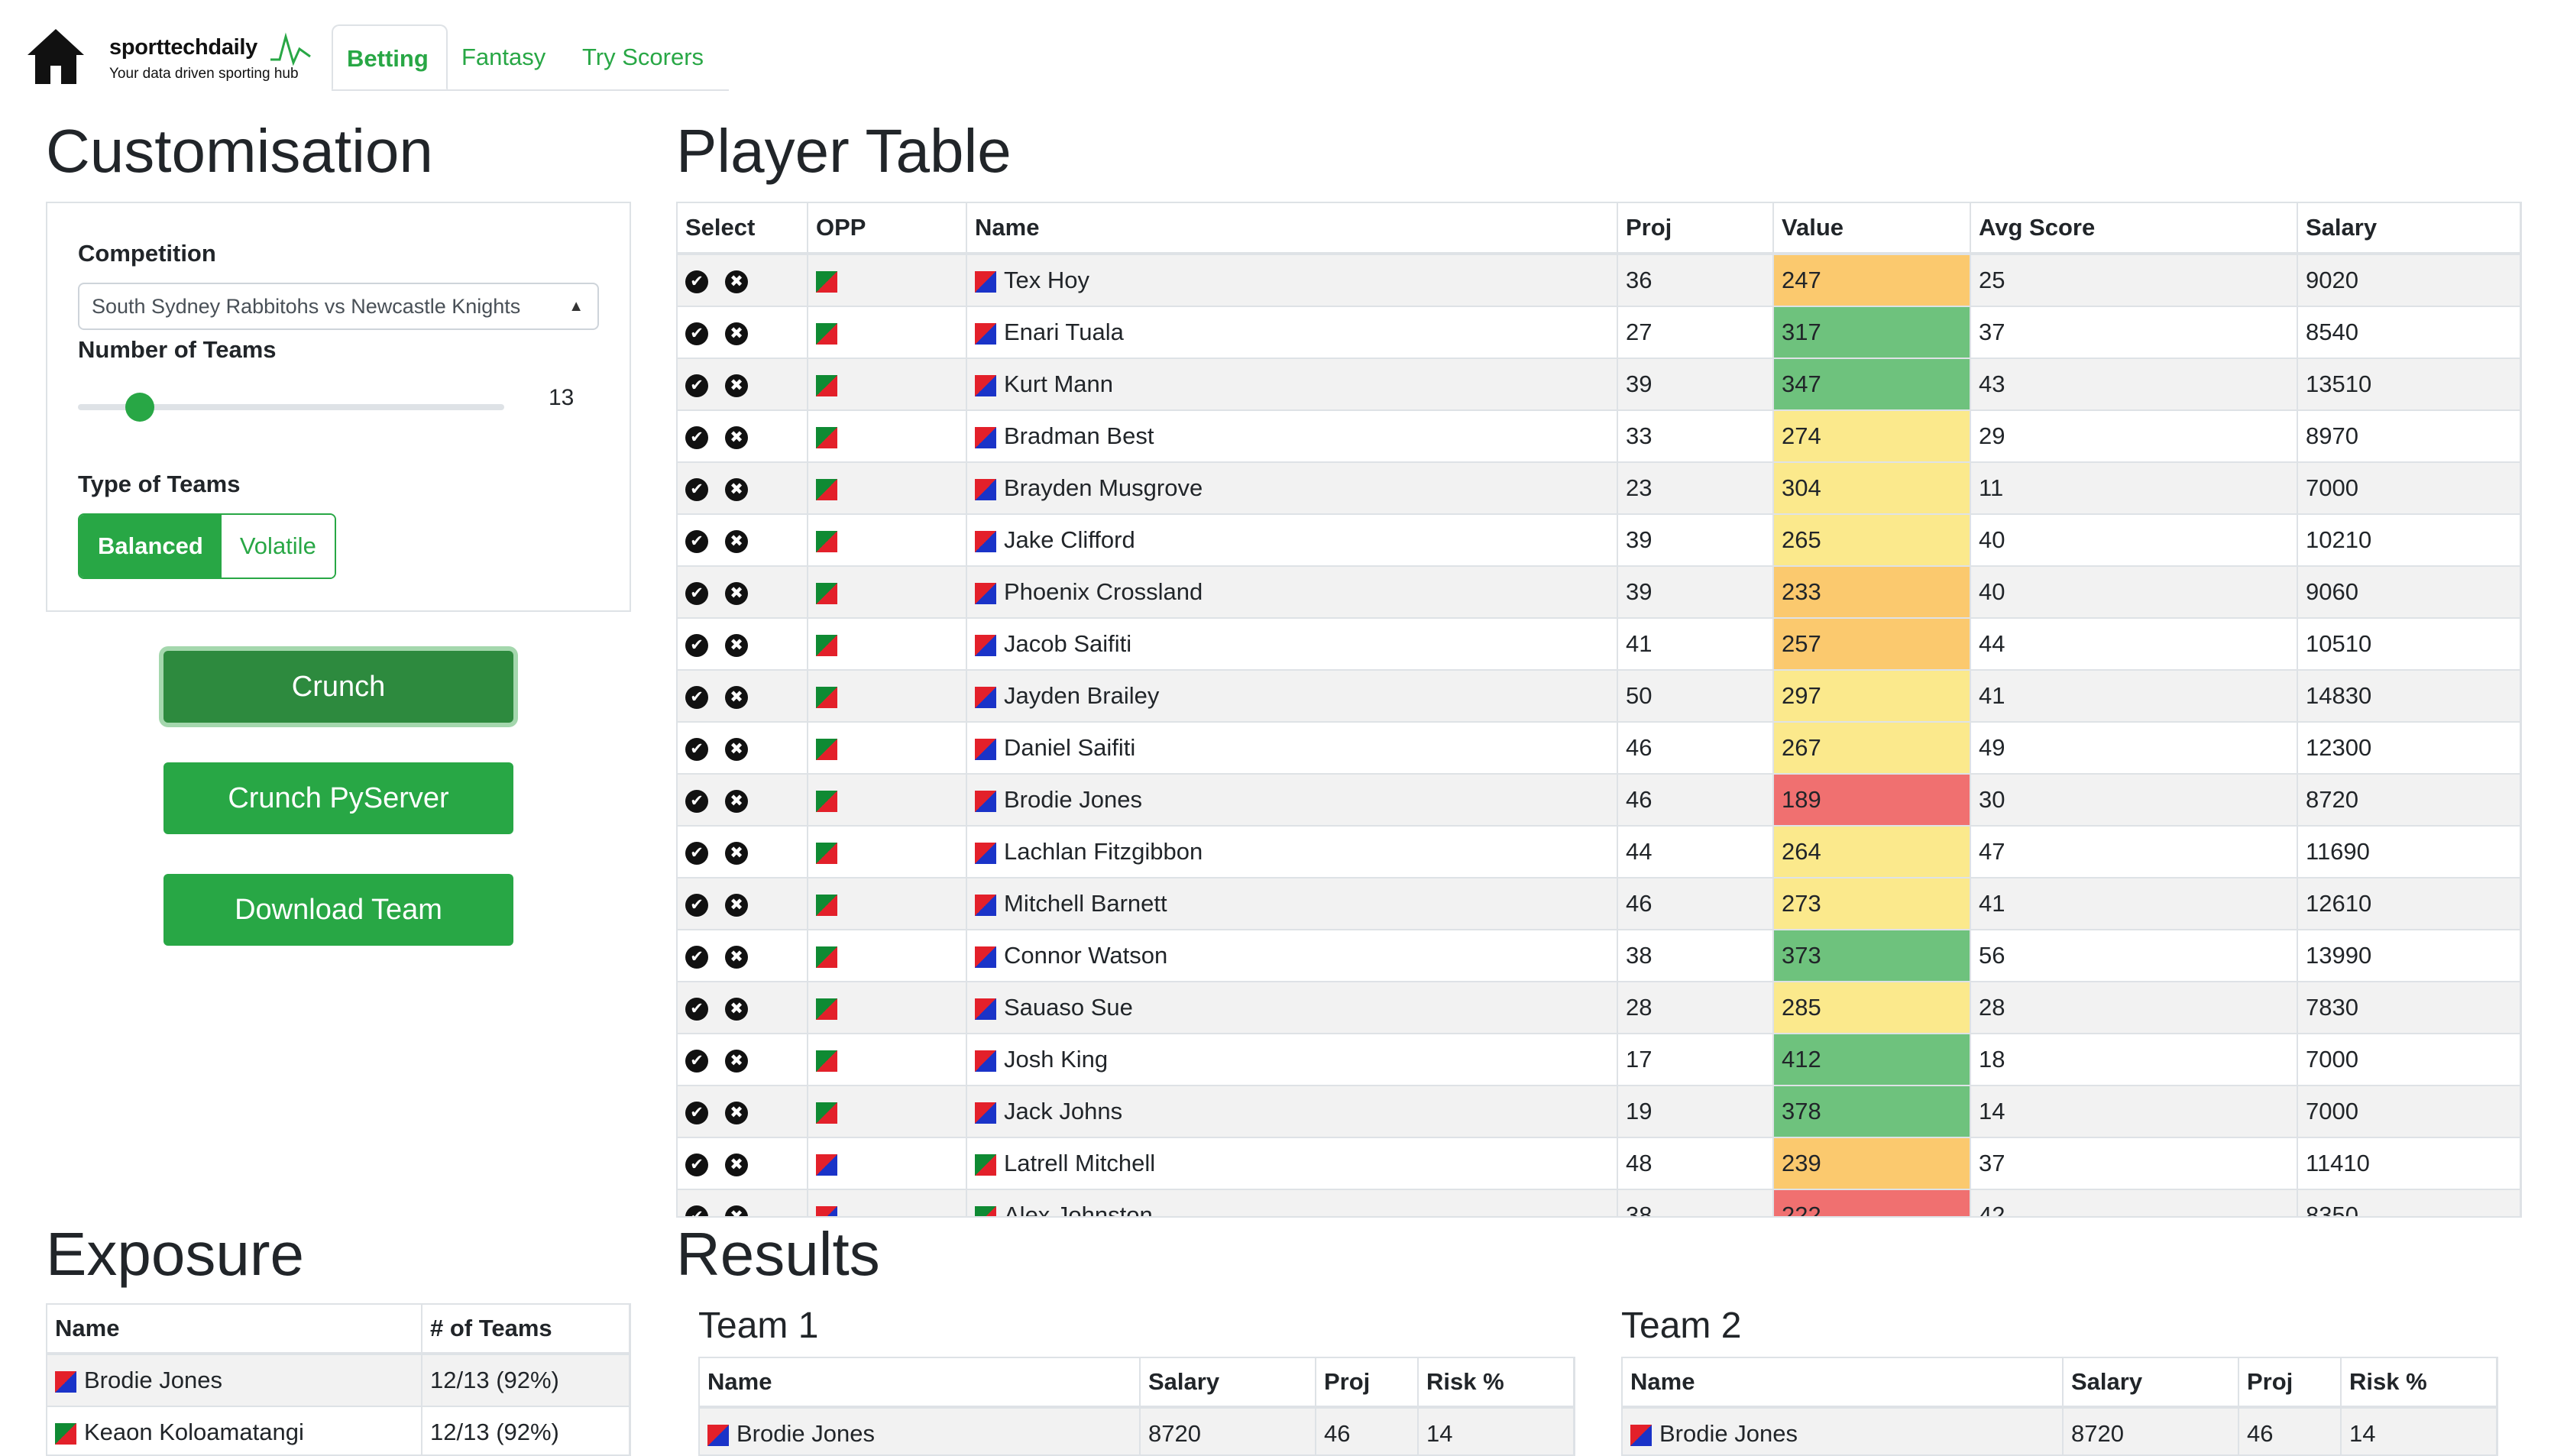 The width and height of the screenshot is (2567, 1456). I want to click on table-row: ✔ ✖ Kurt Mann 39 347 43 13510, so click(1599, 384).